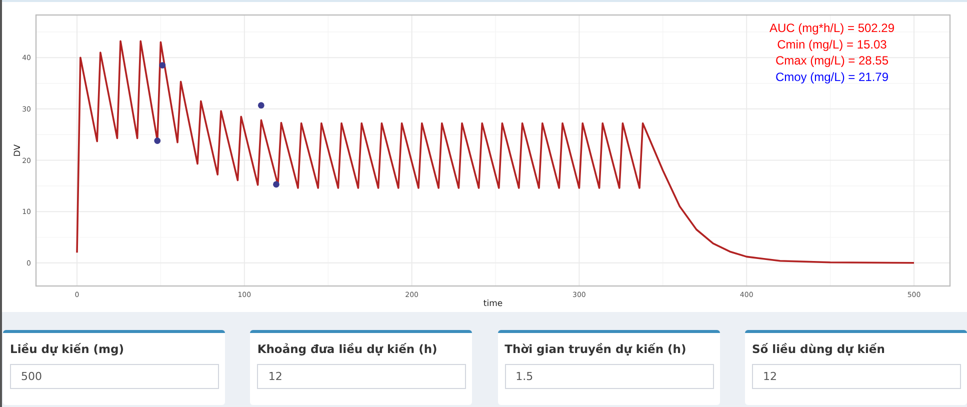 The image size is (967, 407). I want to click on x-axis-title: time, so click(493, 304).